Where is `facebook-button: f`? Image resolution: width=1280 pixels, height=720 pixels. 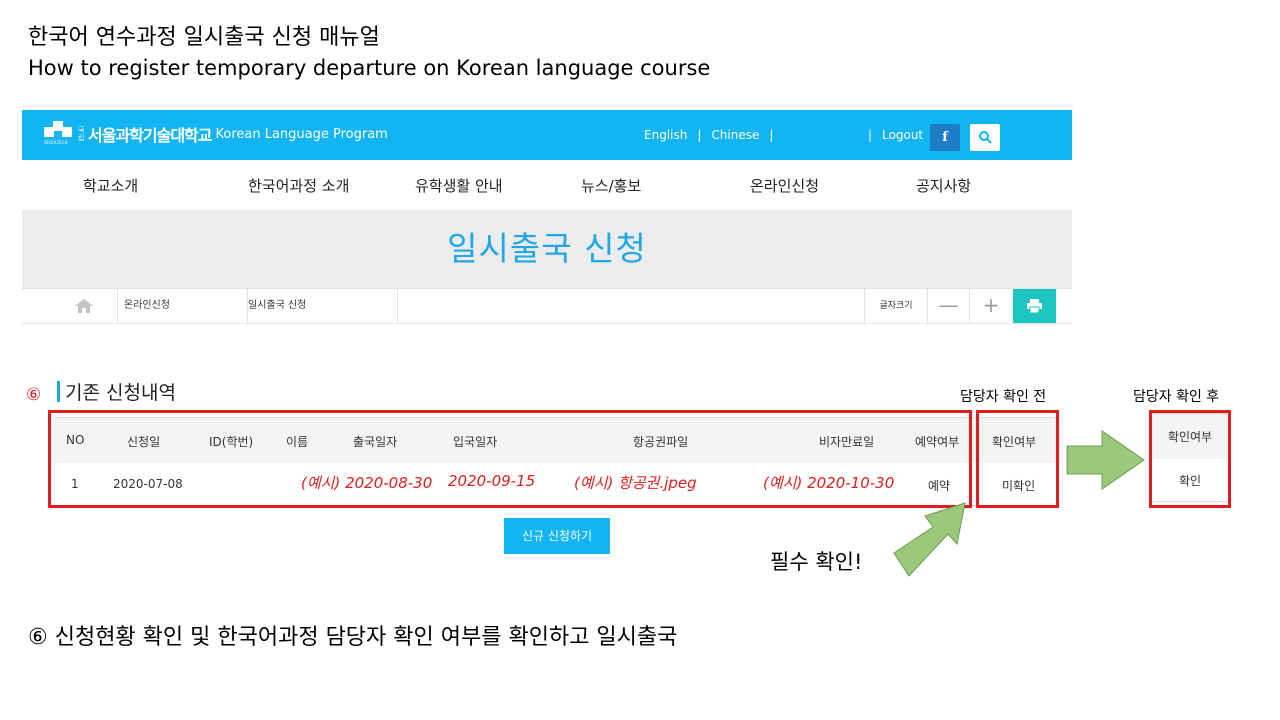 facebook-button: f is located at coordinates (945, 137).